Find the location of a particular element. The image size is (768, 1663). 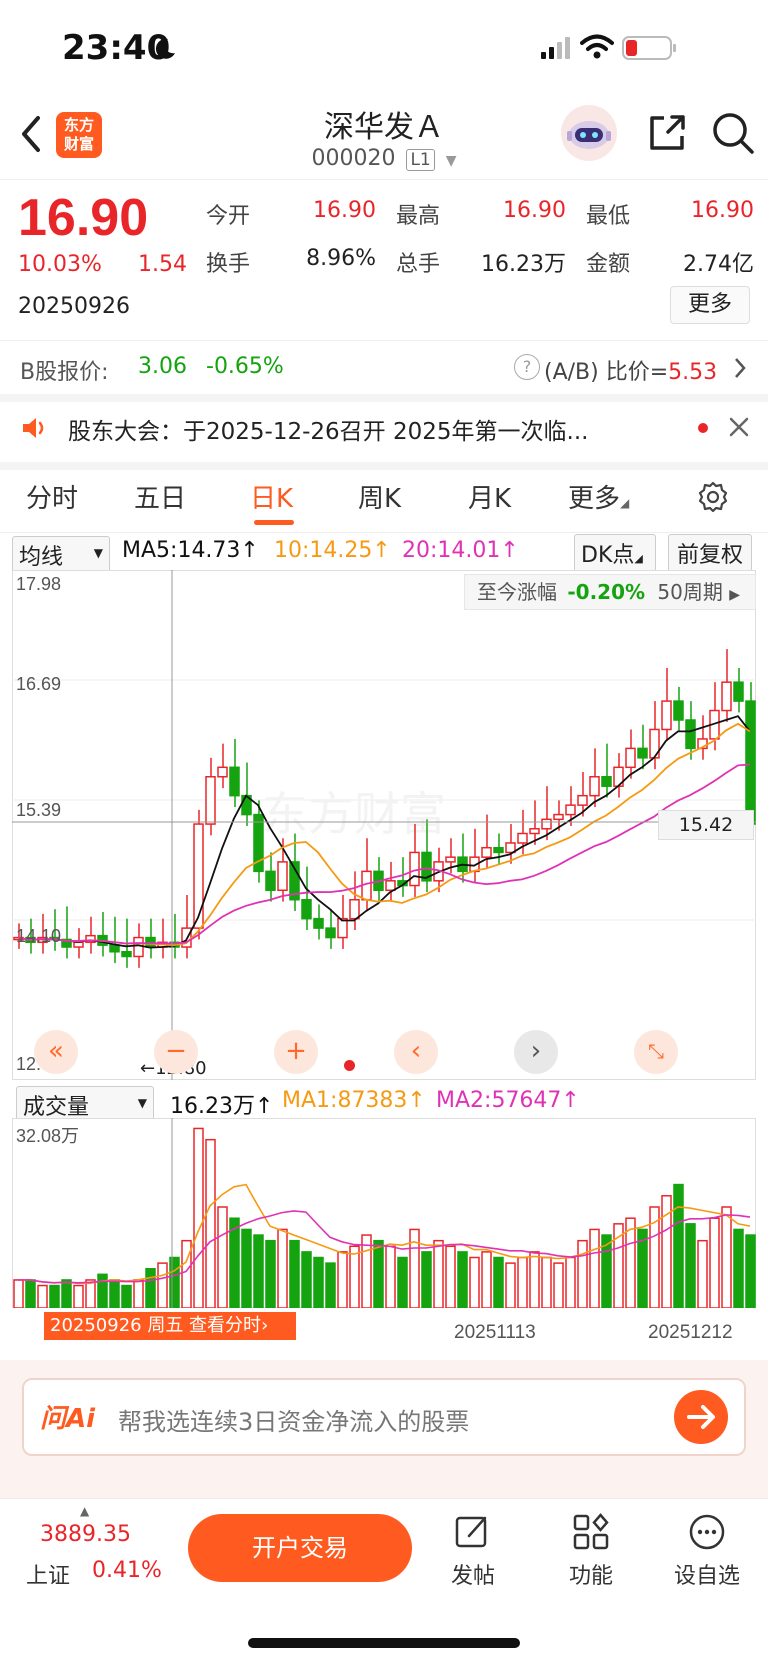

vol-ma1-readout: MA1:87383↑ is located at coordinates (354, 1100).